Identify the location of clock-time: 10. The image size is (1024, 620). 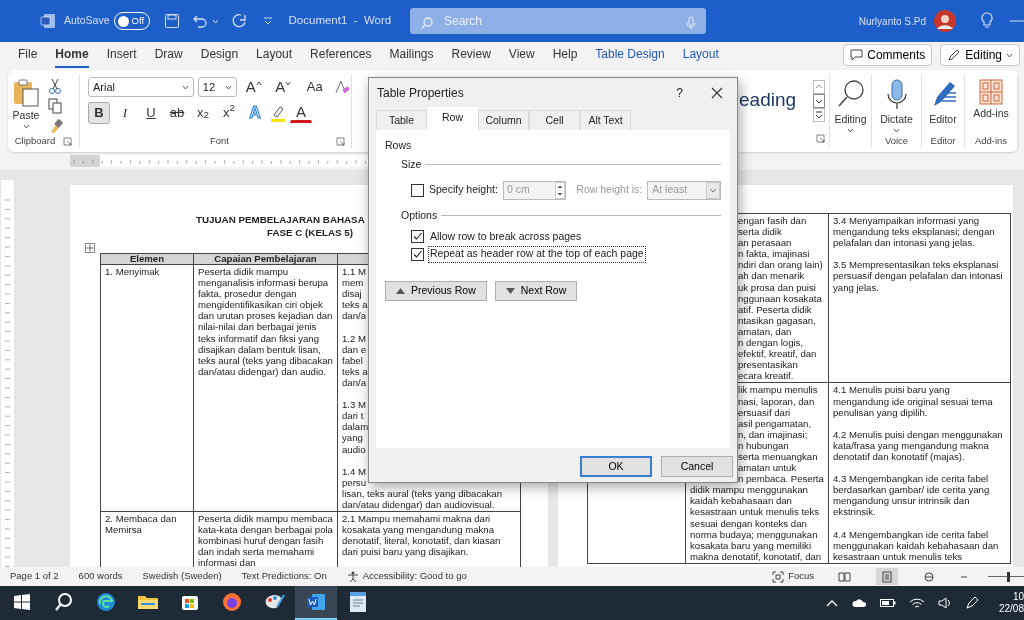
(1018, 597).